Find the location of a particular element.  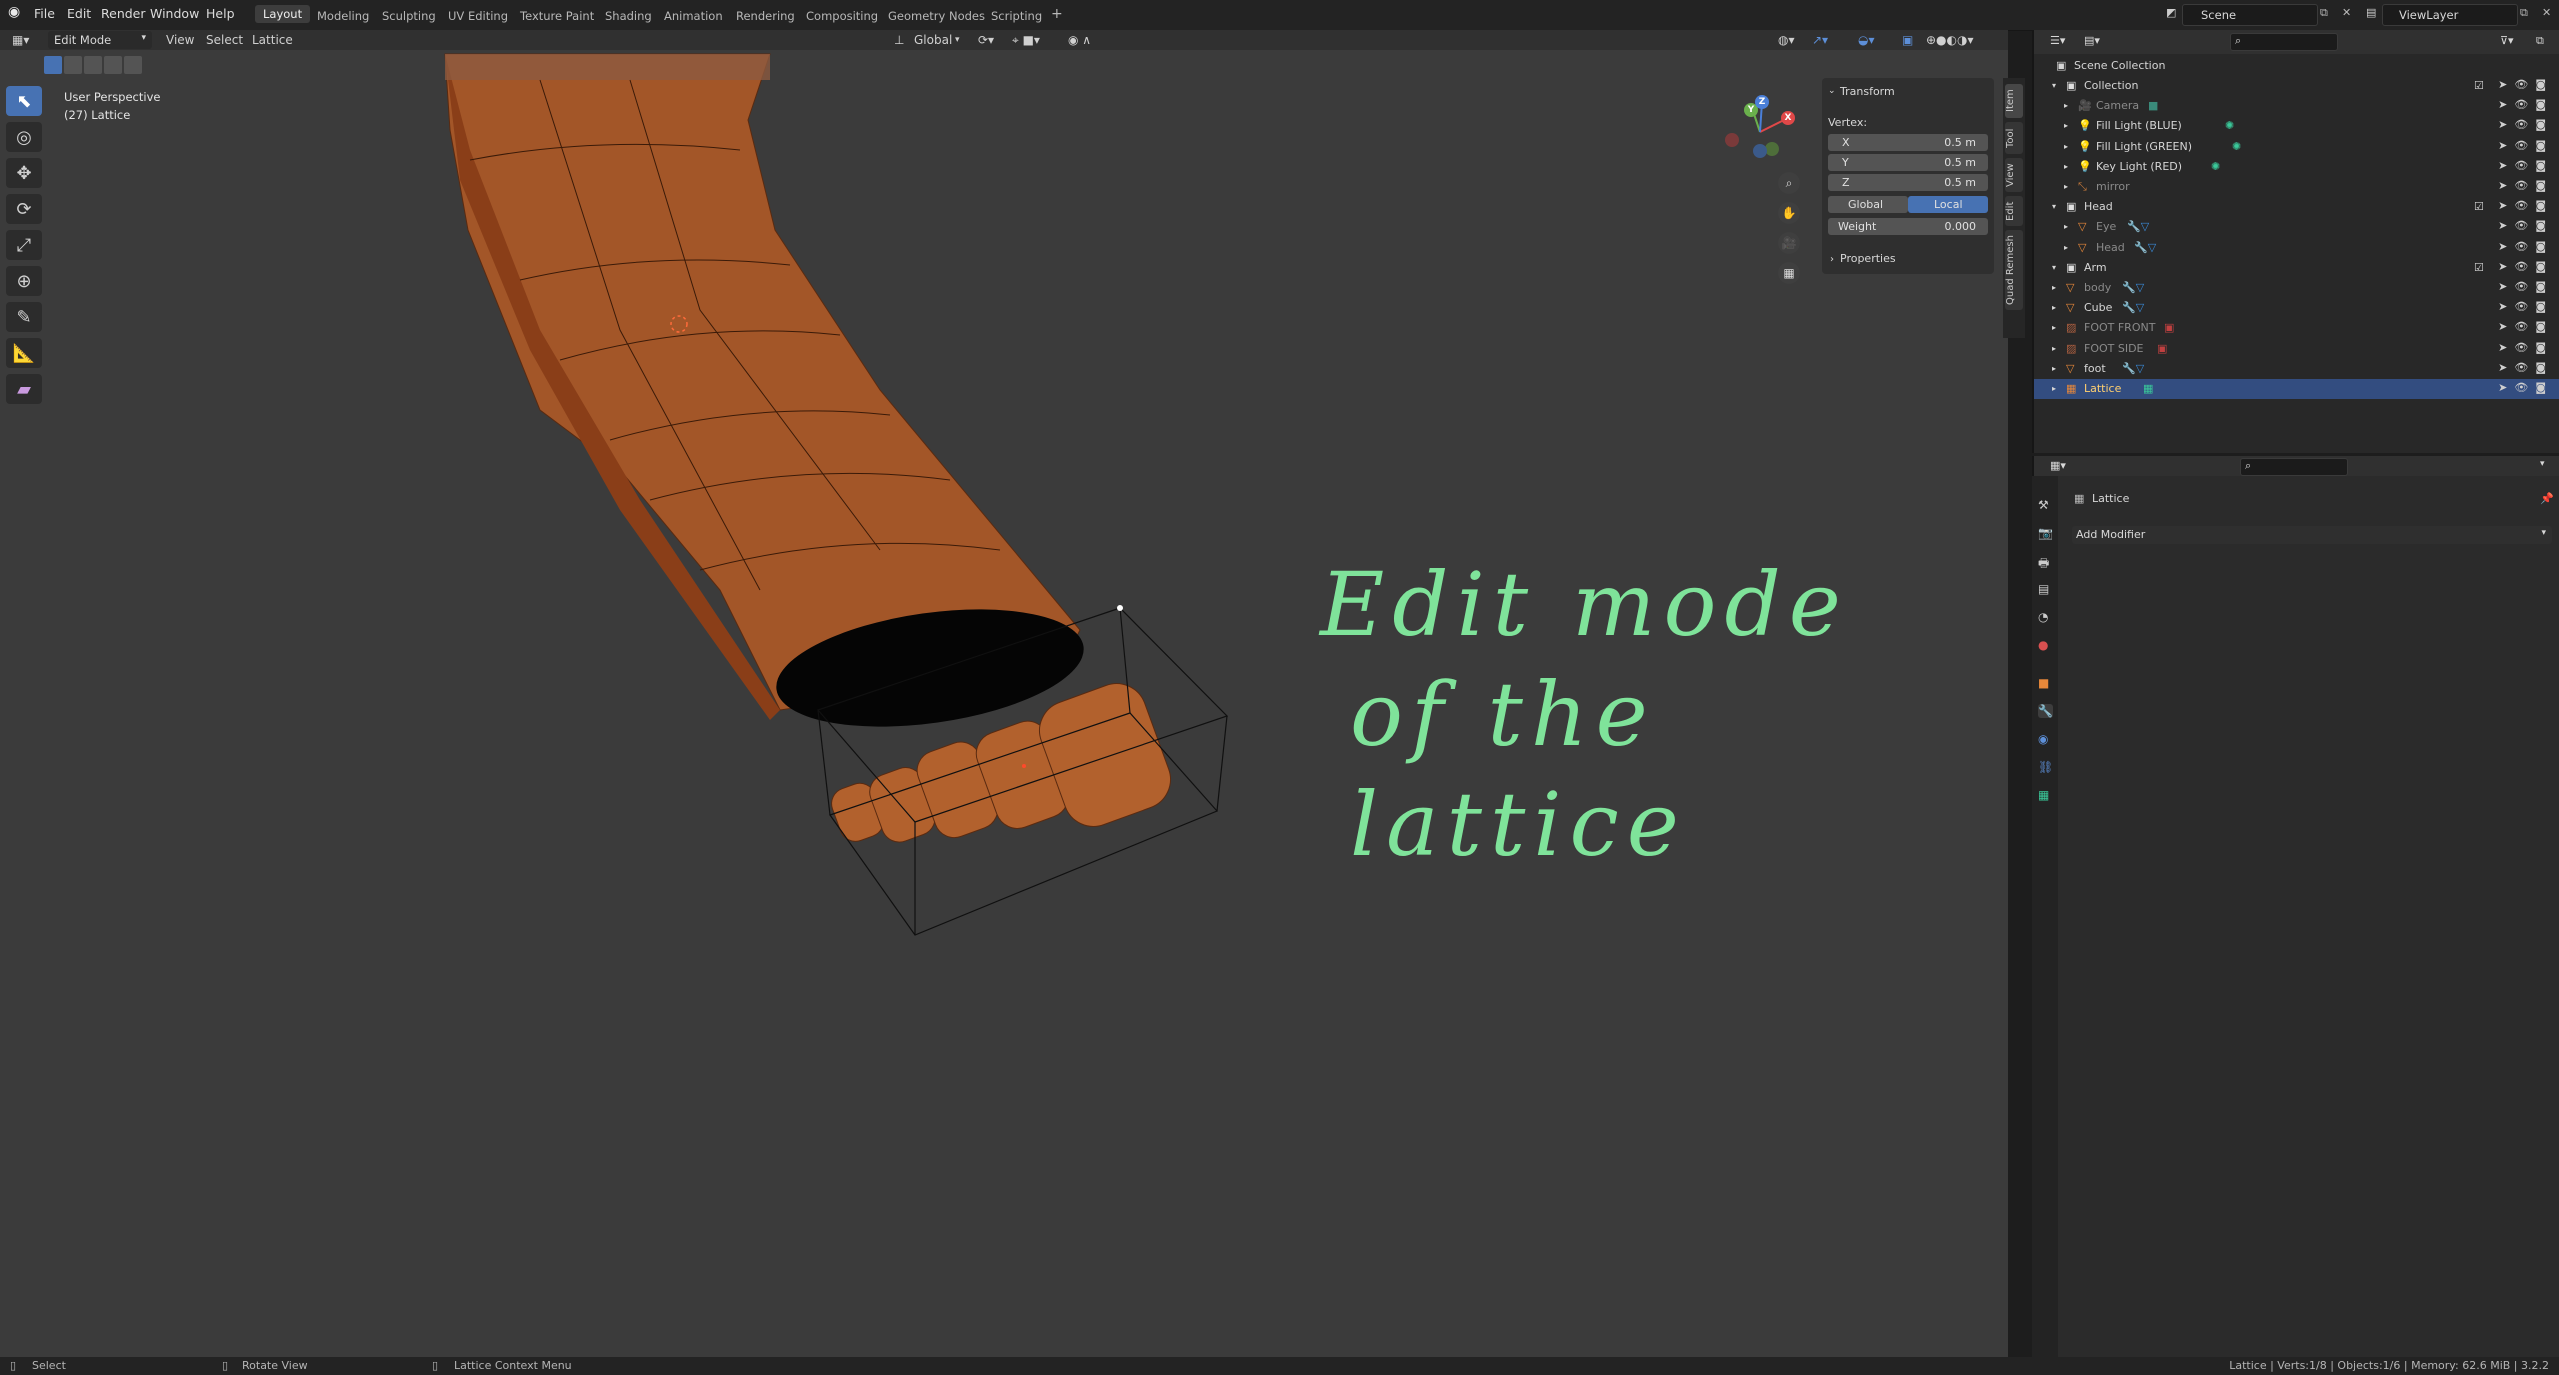

zoom-icon: ⌕ is located at coordinates (1789, 183).